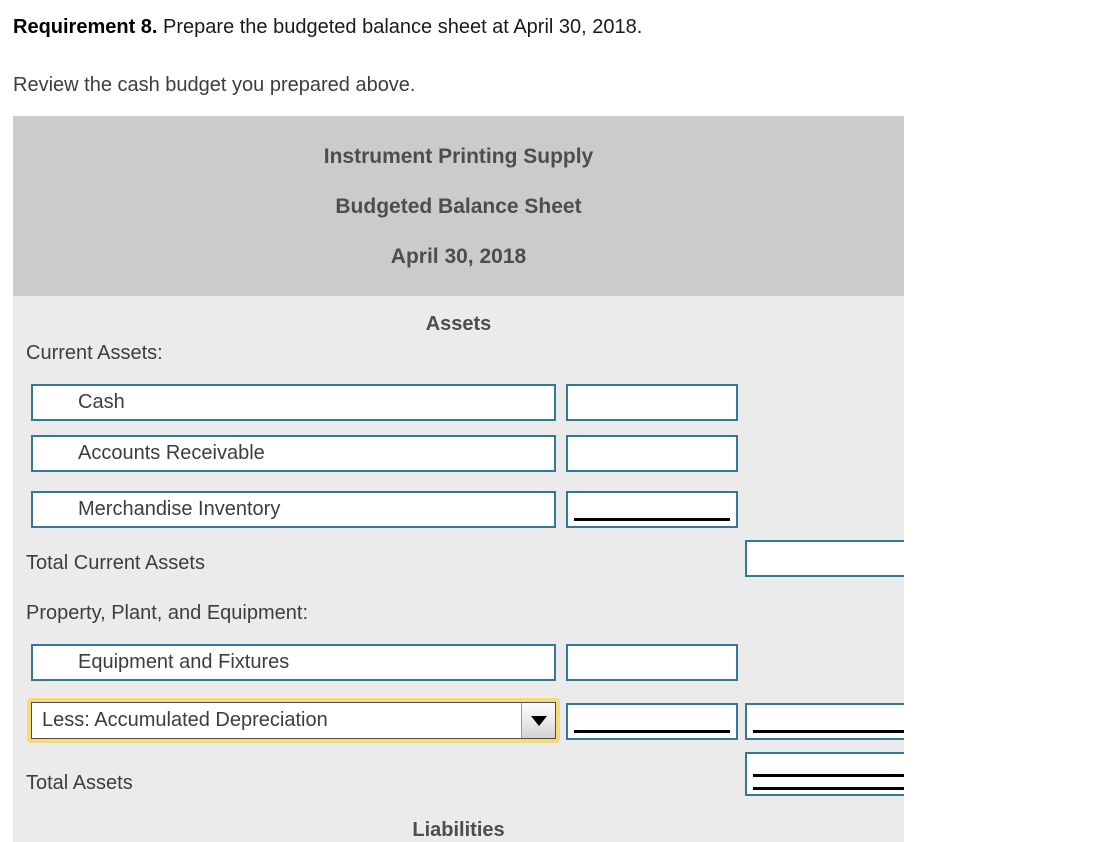 This screenshot has width=1114, height=842. Describe the element at coordinates (824, 721) in the screenshot. I see `amount-input-net-ppe` at that location.